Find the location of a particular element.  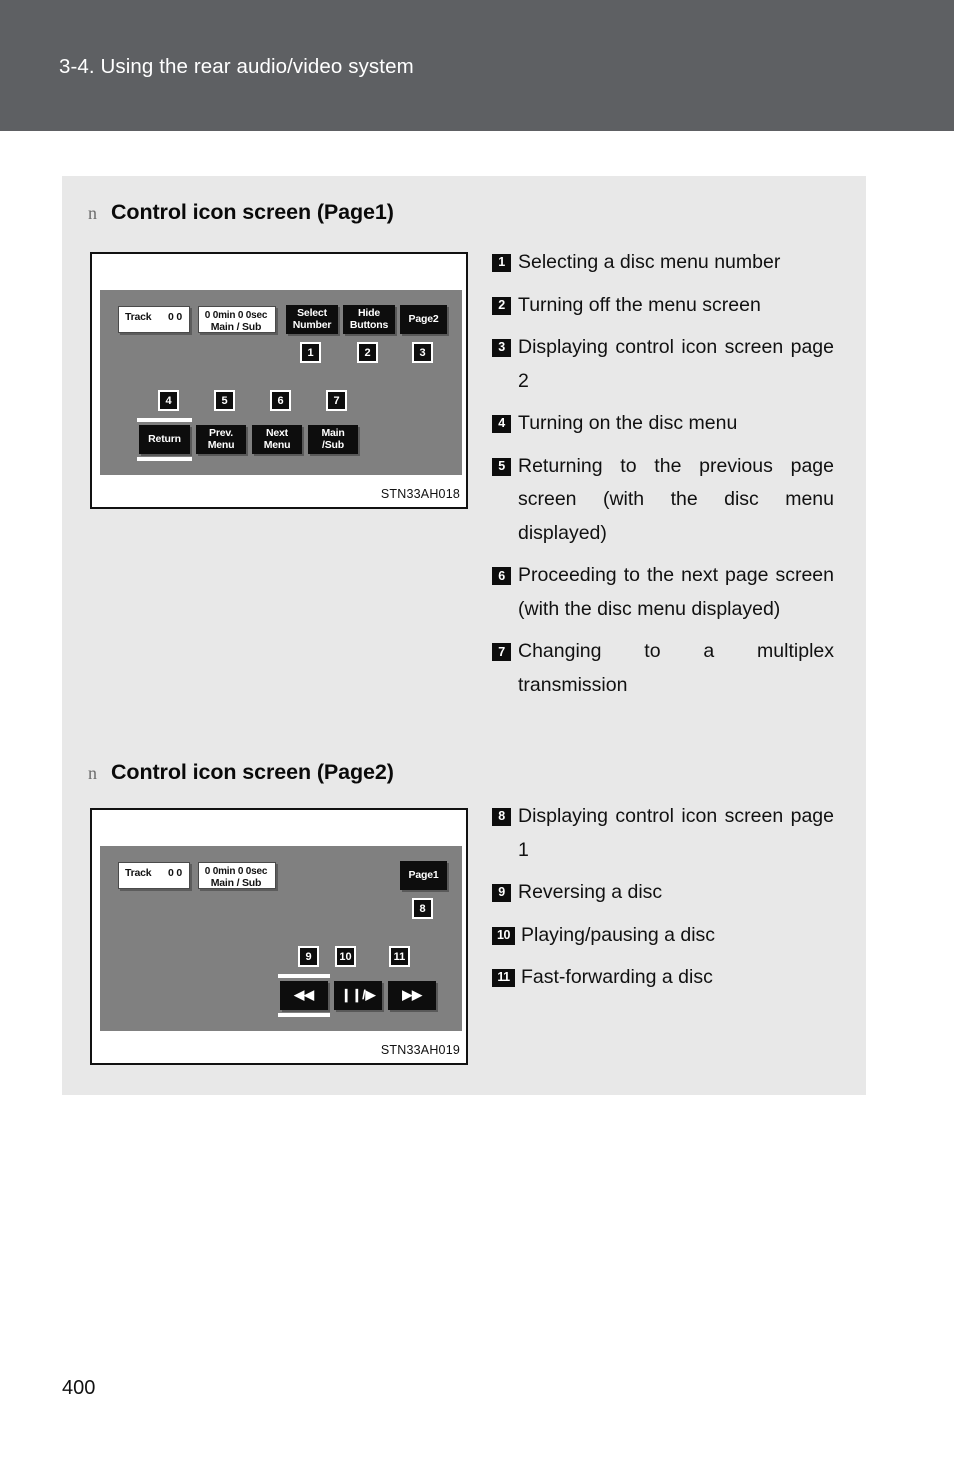

section-heading-label: Control icon screen (Page1) is located at coordinates (252, 212).